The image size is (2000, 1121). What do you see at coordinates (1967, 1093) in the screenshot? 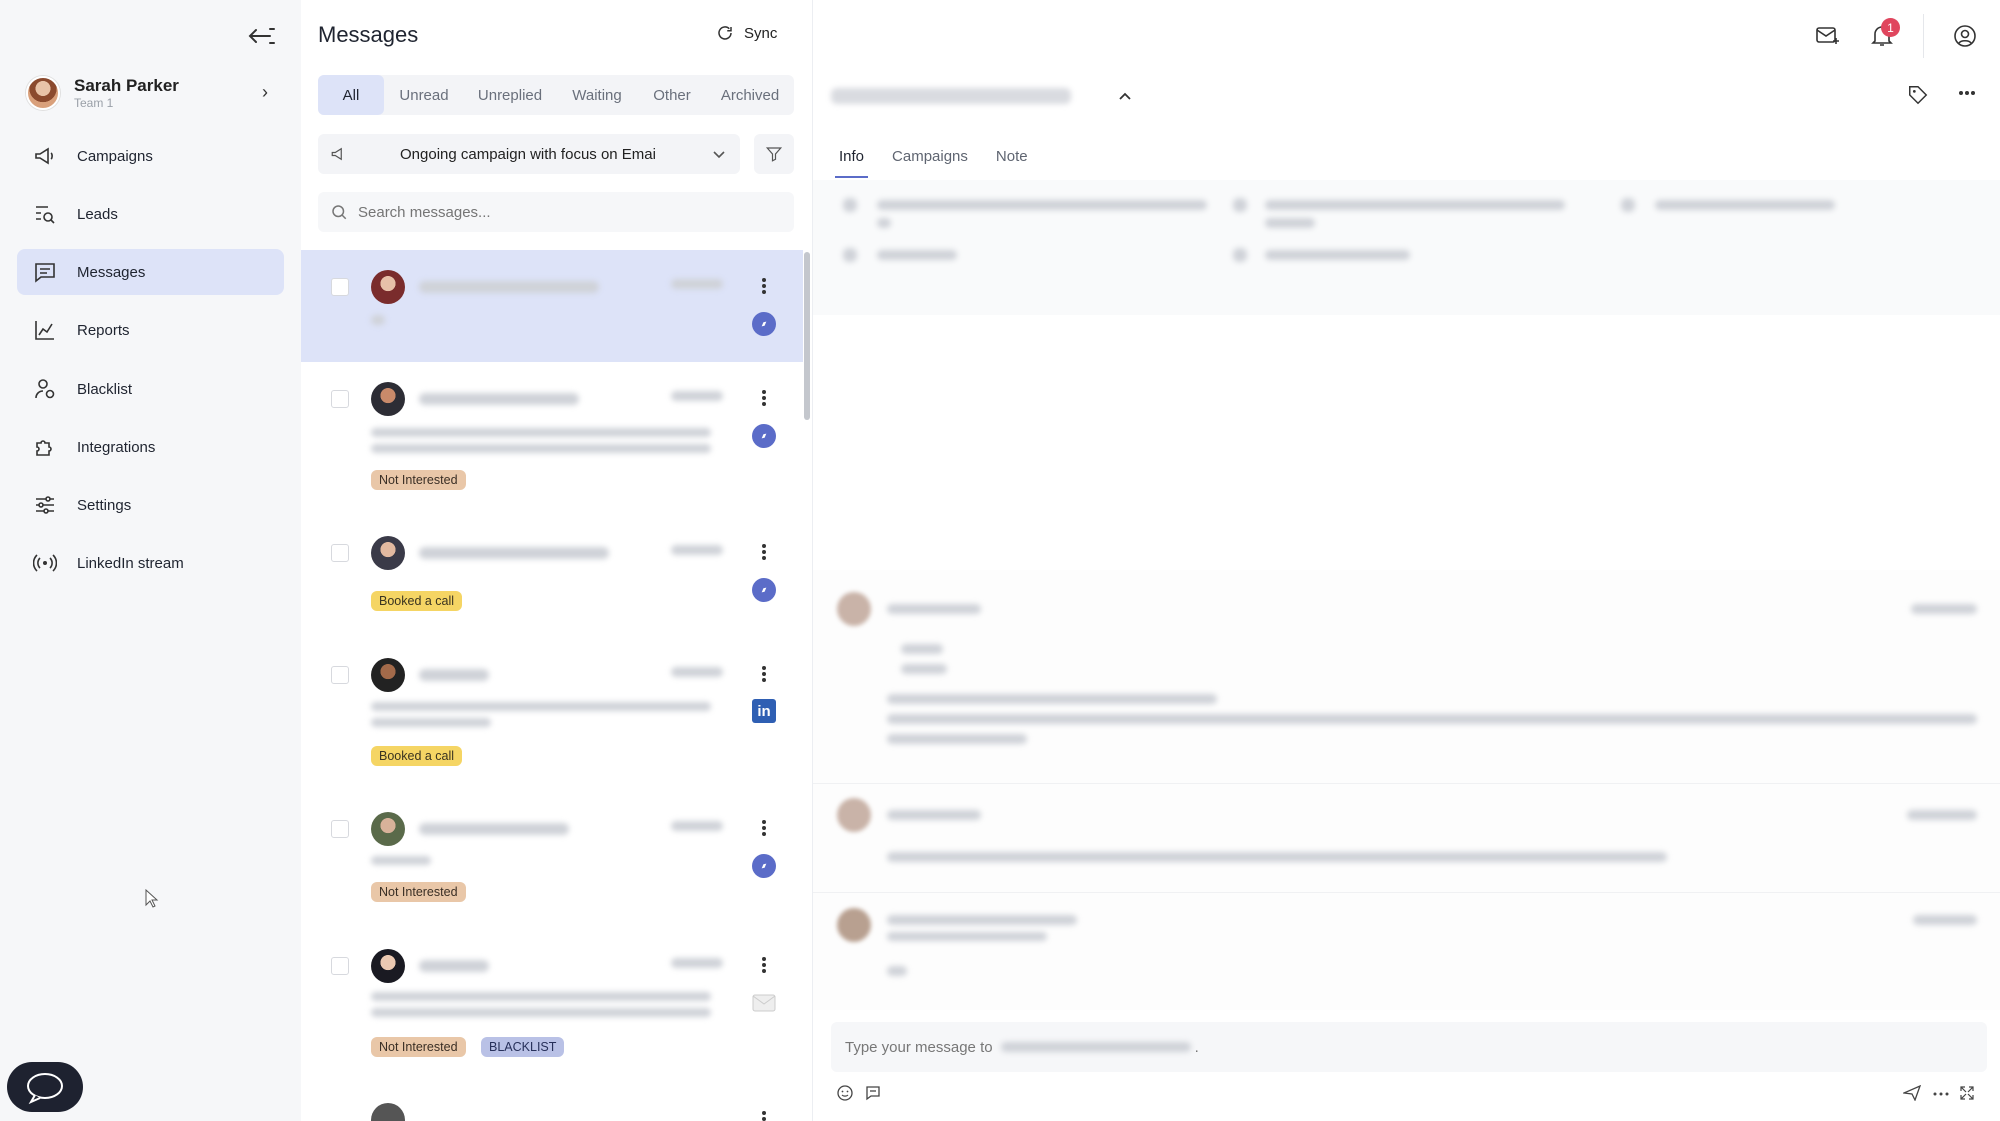
I see `expand-icon` at bounding box center [1967, 1093].